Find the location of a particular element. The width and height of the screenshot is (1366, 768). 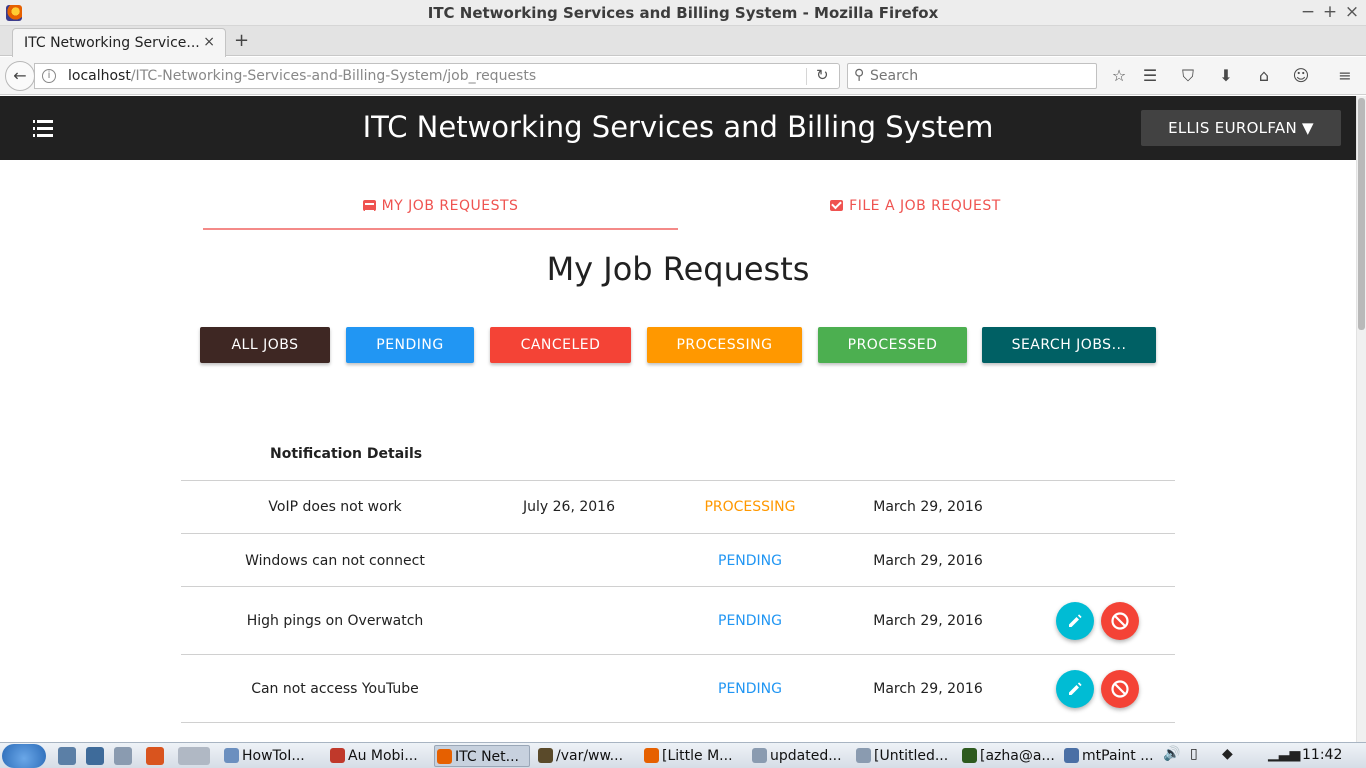

back-arrow-icon: ← is located at coordinates (20, 75).